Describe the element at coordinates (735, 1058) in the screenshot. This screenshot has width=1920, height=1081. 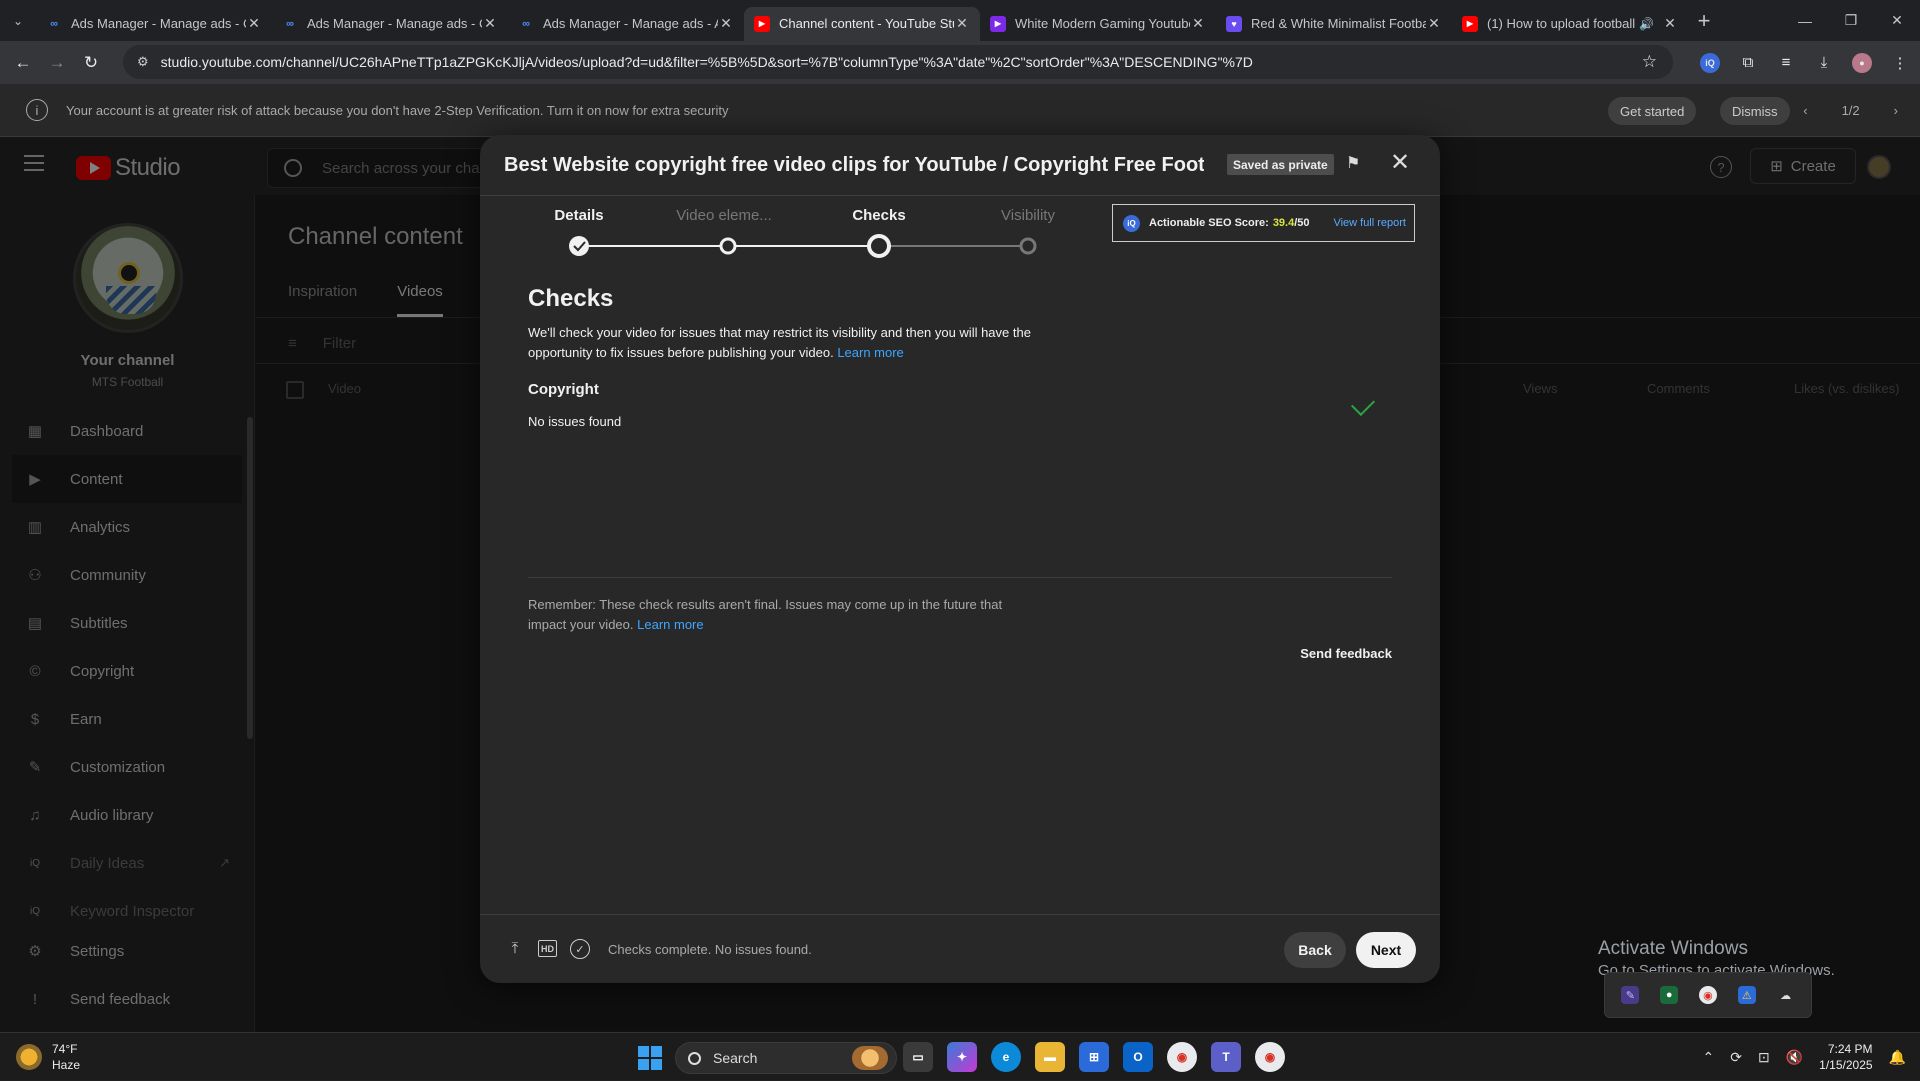
I see `taskbar-search-label: Search` at that location.